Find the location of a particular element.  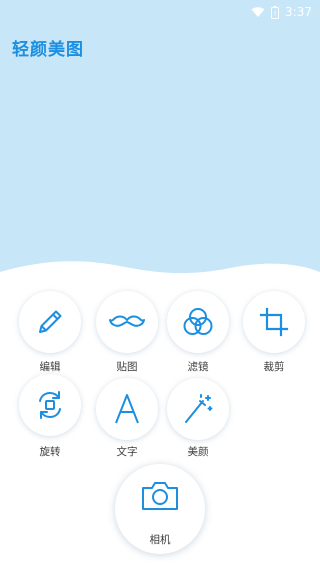

filter-button is located at coordinates (198, 322).